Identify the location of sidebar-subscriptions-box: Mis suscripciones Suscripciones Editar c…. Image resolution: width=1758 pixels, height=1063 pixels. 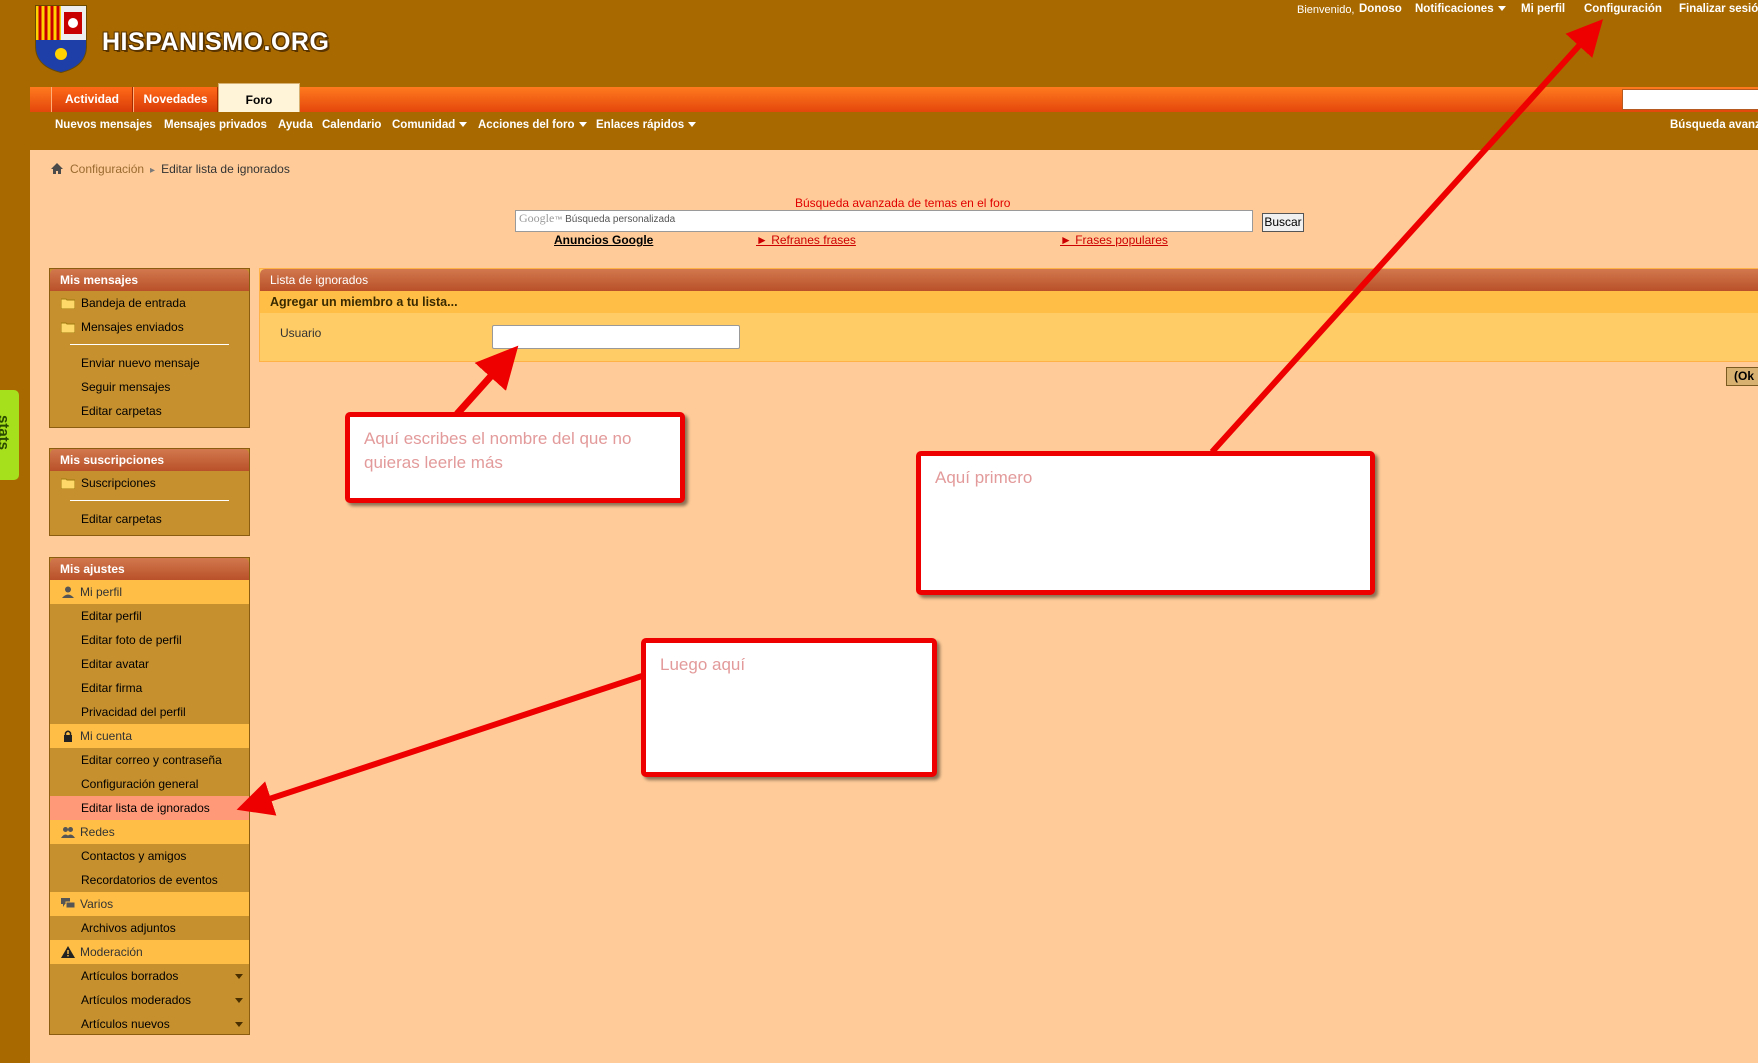
(149, 492).